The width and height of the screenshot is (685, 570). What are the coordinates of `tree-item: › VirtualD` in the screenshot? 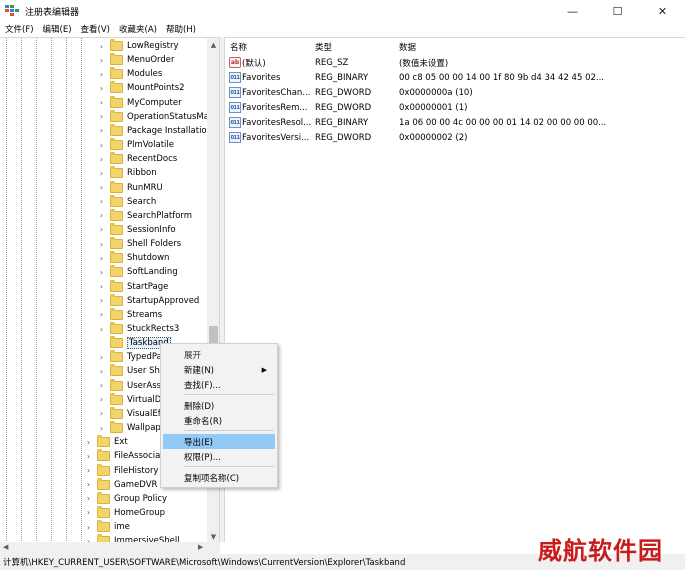 It's located at (129, 399).